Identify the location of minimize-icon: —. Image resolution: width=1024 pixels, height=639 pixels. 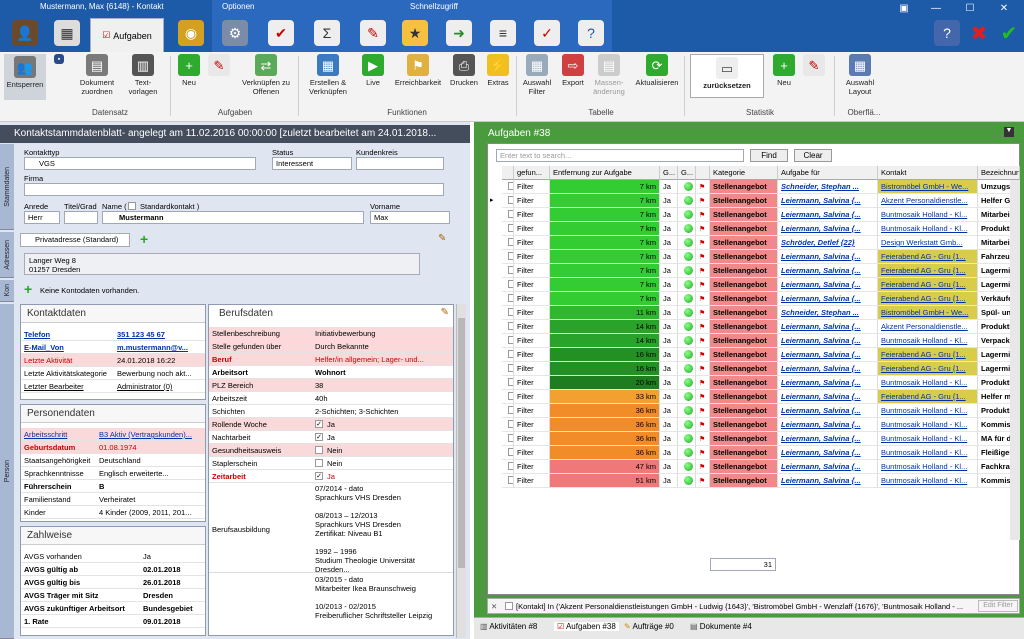
(936, 8).